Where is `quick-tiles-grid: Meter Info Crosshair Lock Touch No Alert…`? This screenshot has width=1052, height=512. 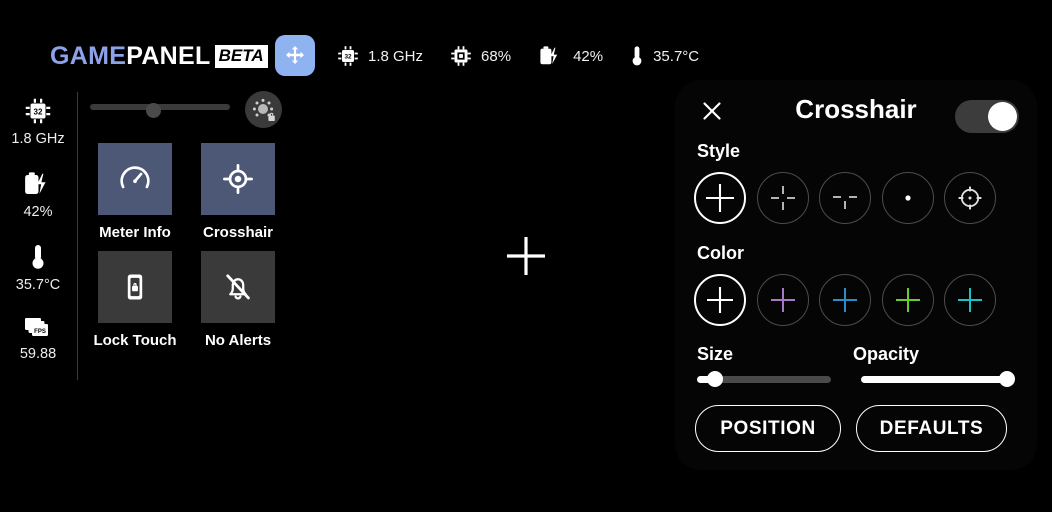
quick-tiles-grid: Meter Info Crosshair Lock Touch No Alert… is located at coordinates (190, 251).